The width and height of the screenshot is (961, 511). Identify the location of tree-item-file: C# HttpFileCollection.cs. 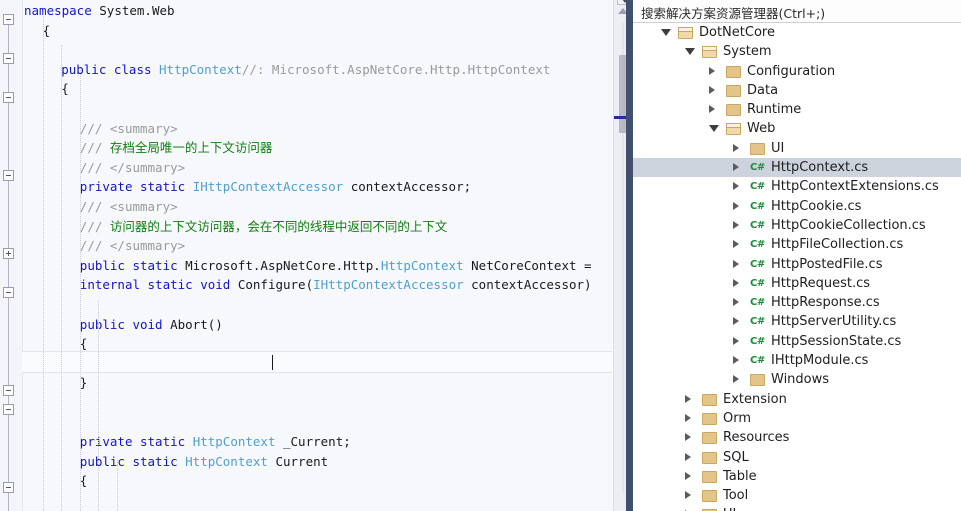
(797, 244).